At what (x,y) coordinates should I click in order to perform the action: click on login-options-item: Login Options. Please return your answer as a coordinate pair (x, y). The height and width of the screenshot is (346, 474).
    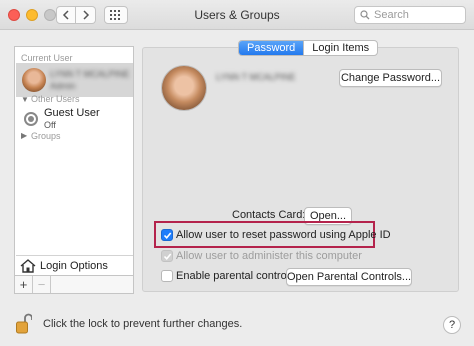
    Looking at the image, I should click on (74, 265).